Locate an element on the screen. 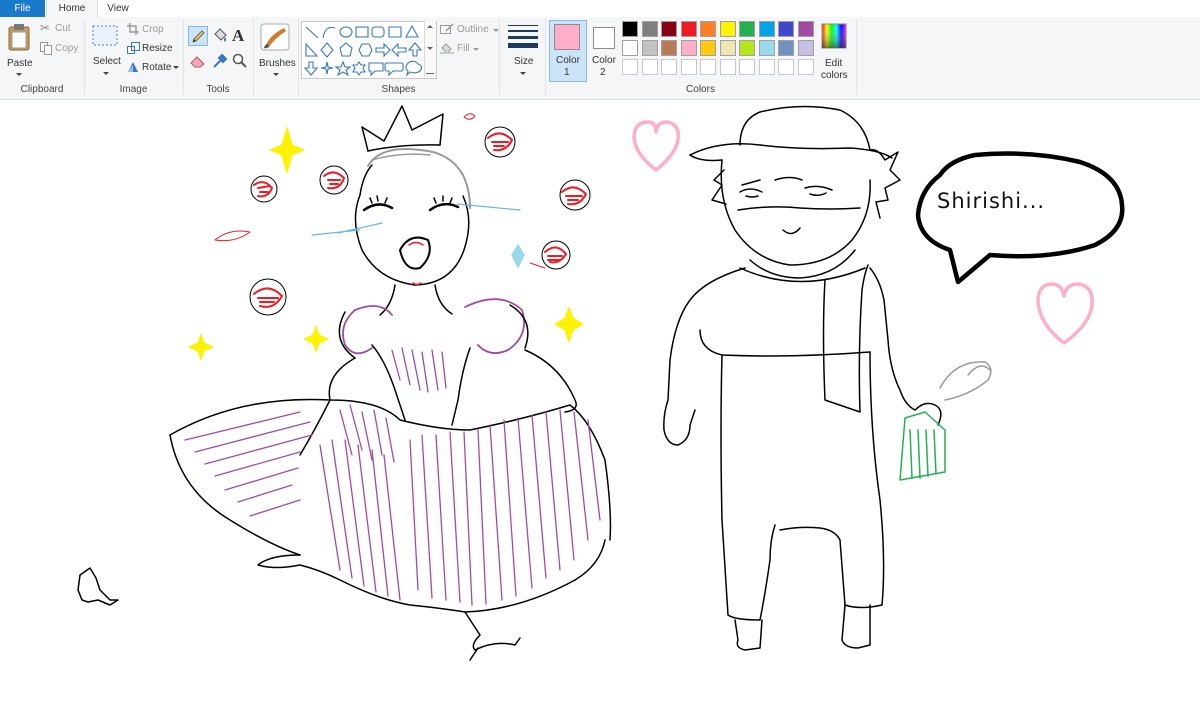 The image size is (1200, 701). fill-tool-button is located at coordinates (220, 36).